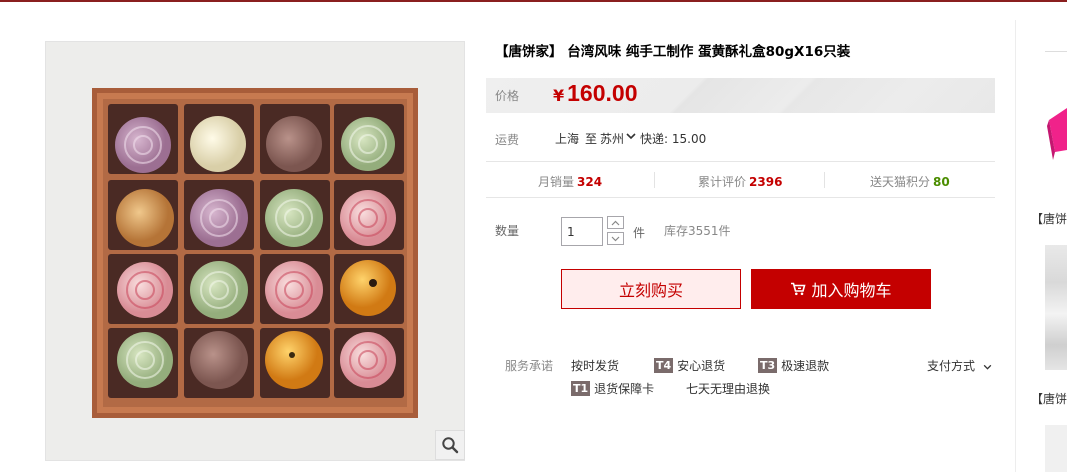 This screenshot has height=472, width=1067. I want to click on service-text: 极速退款, so click(805, 366).